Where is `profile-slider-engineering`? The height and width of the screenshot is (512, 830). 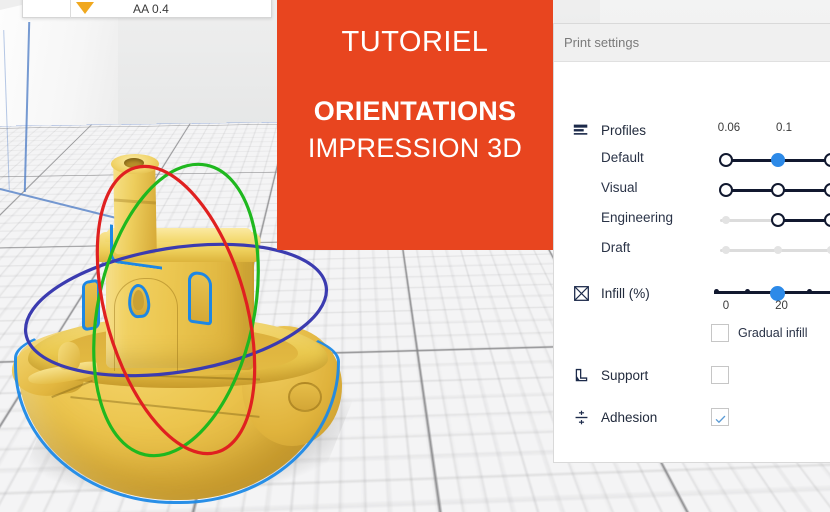 profile-slider-engineering is located at coordinates (775, 220).